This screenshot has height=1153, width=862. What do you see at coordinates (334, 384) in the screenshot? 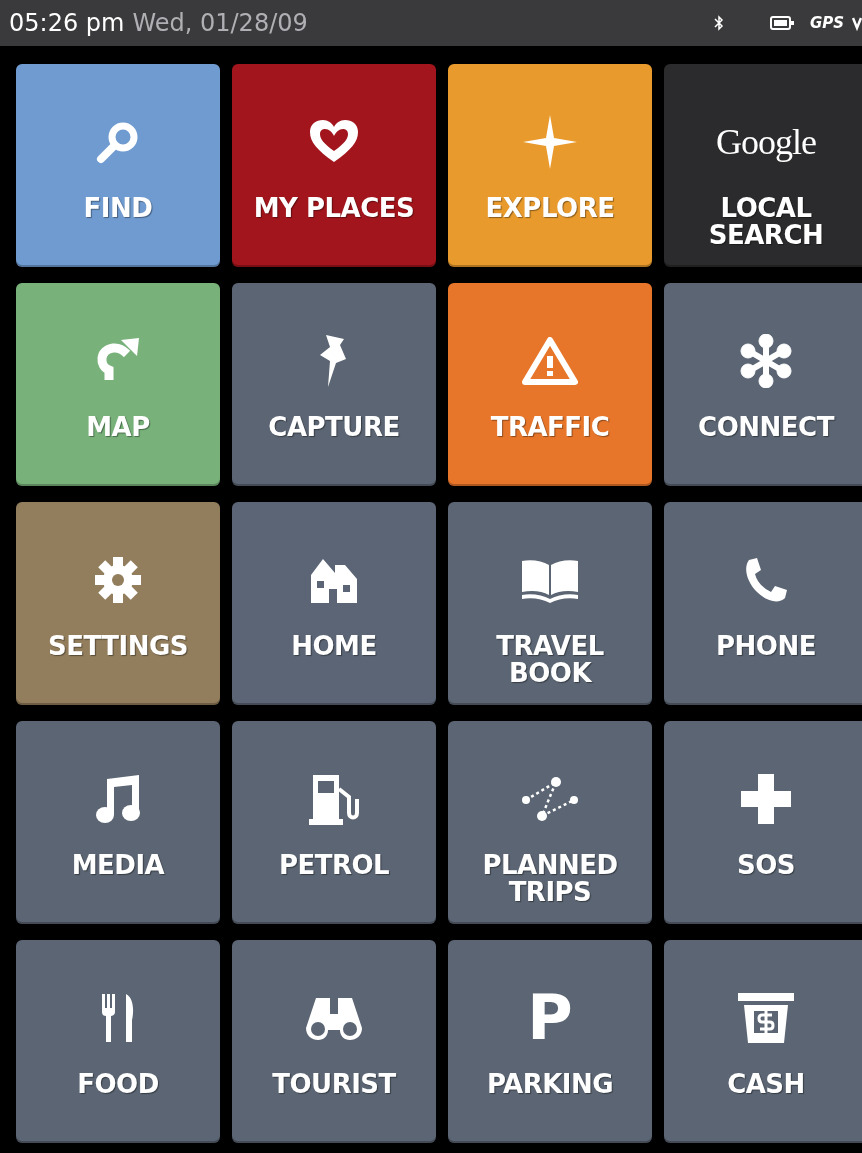
I see `menu-tile: CAPTURE` at bounding box center [334, 384].